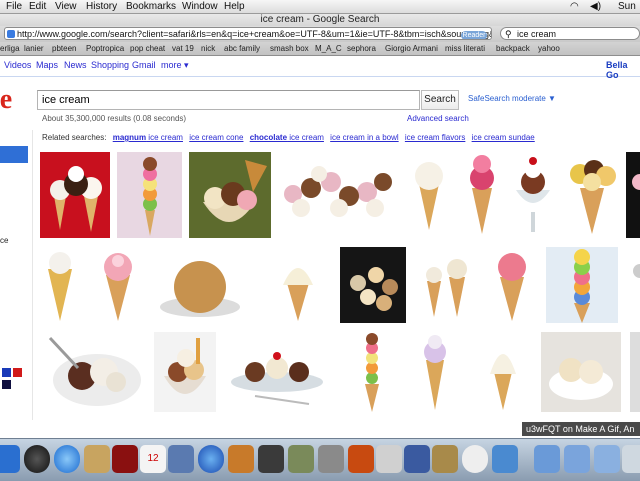 This screenshot has height=481, width=640. What do you see at coordinates (37, 459) in the screenshot?
I see `dashboard-icon` at bounding box center [37, 459].